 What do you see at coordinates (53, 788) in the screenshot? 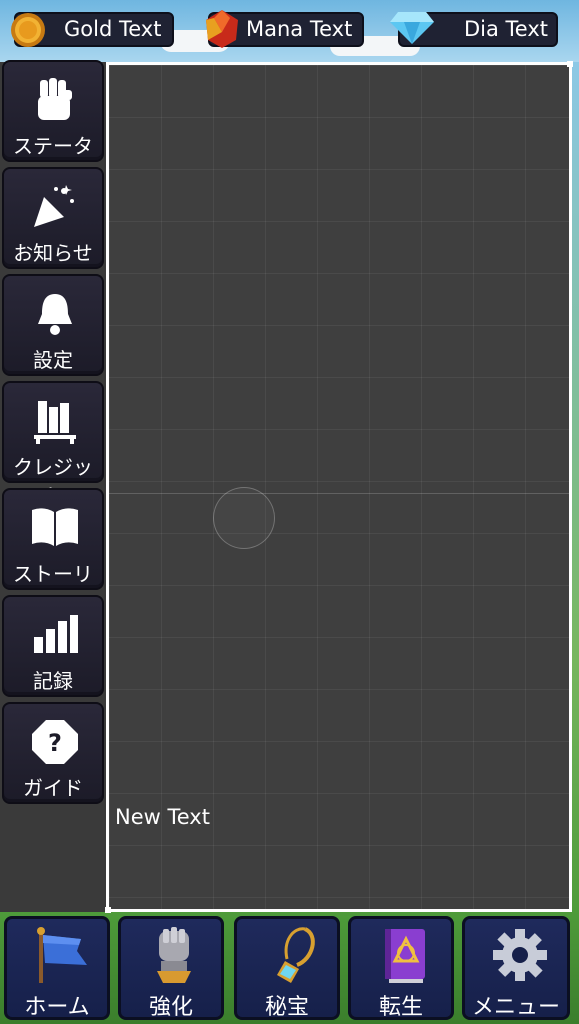
I see `side-guide-label: ガイド` at bounding box center [53, 788].